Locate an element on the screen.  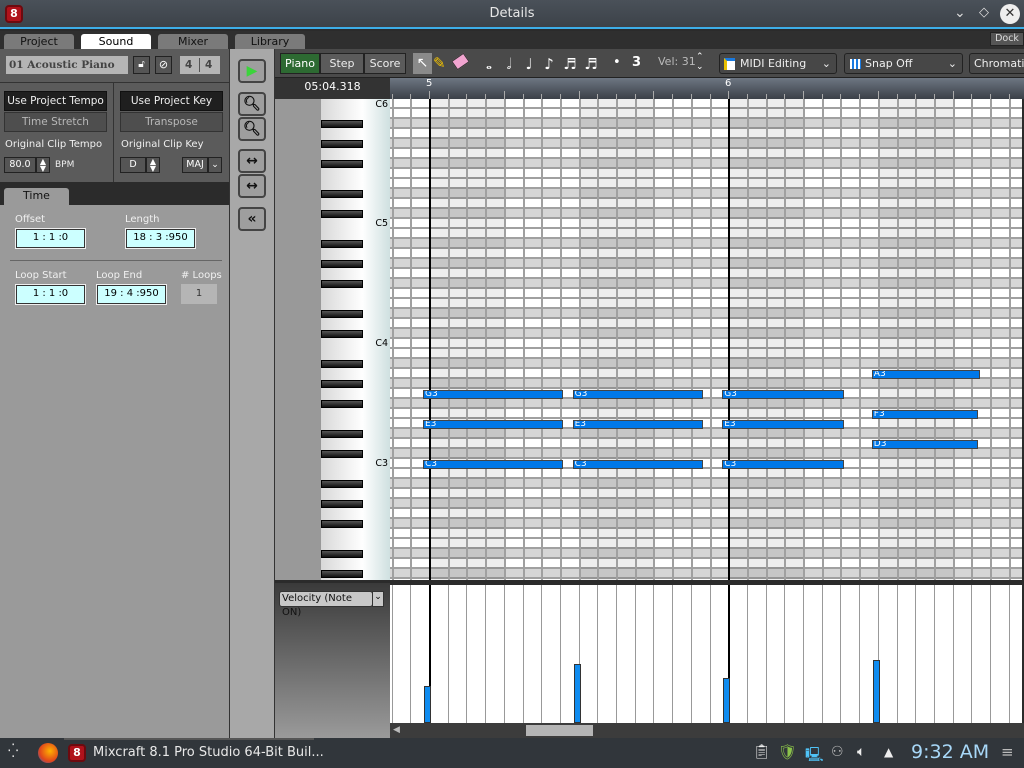
pencil-tool-icon: ✎ is located at coordinates (439, 63).